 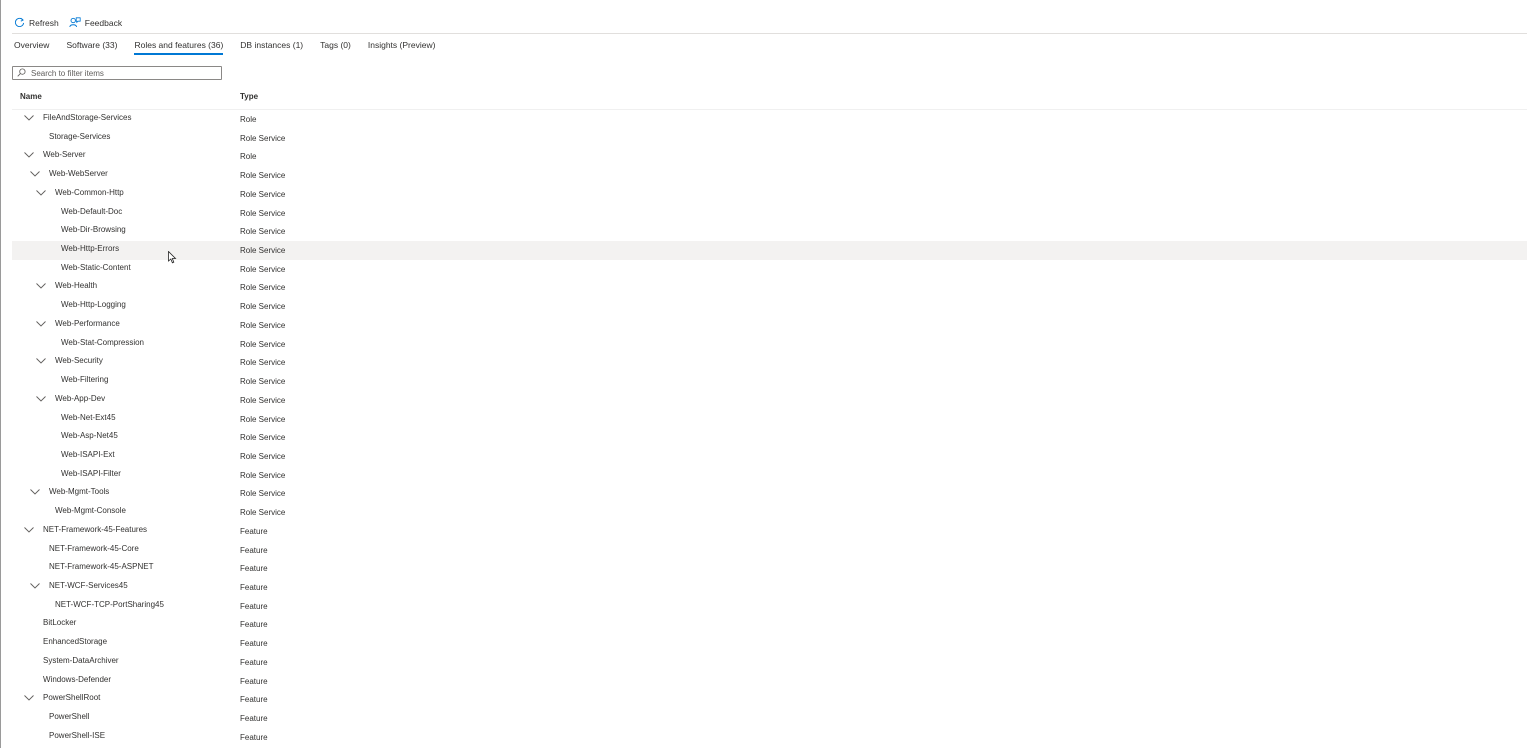 What do you see at coordinates (769, 400) in the screenshot?
I see `tree-row: Web-App-Dev Role Service` at bounding box center [769, 400].